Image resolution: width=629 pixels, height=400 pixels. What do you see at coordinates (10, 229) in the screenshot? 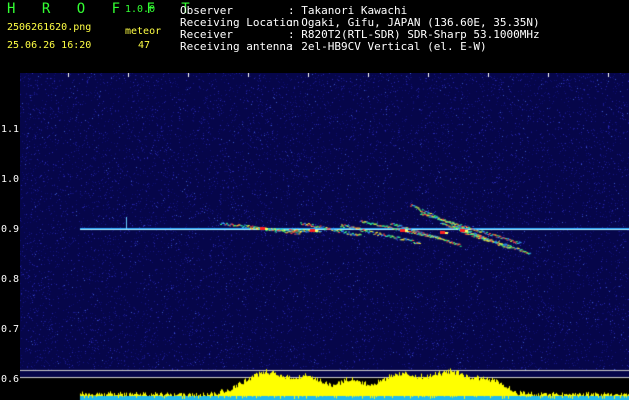
I see `y-tick-label: 0.9` at bounding box center [10, 229].